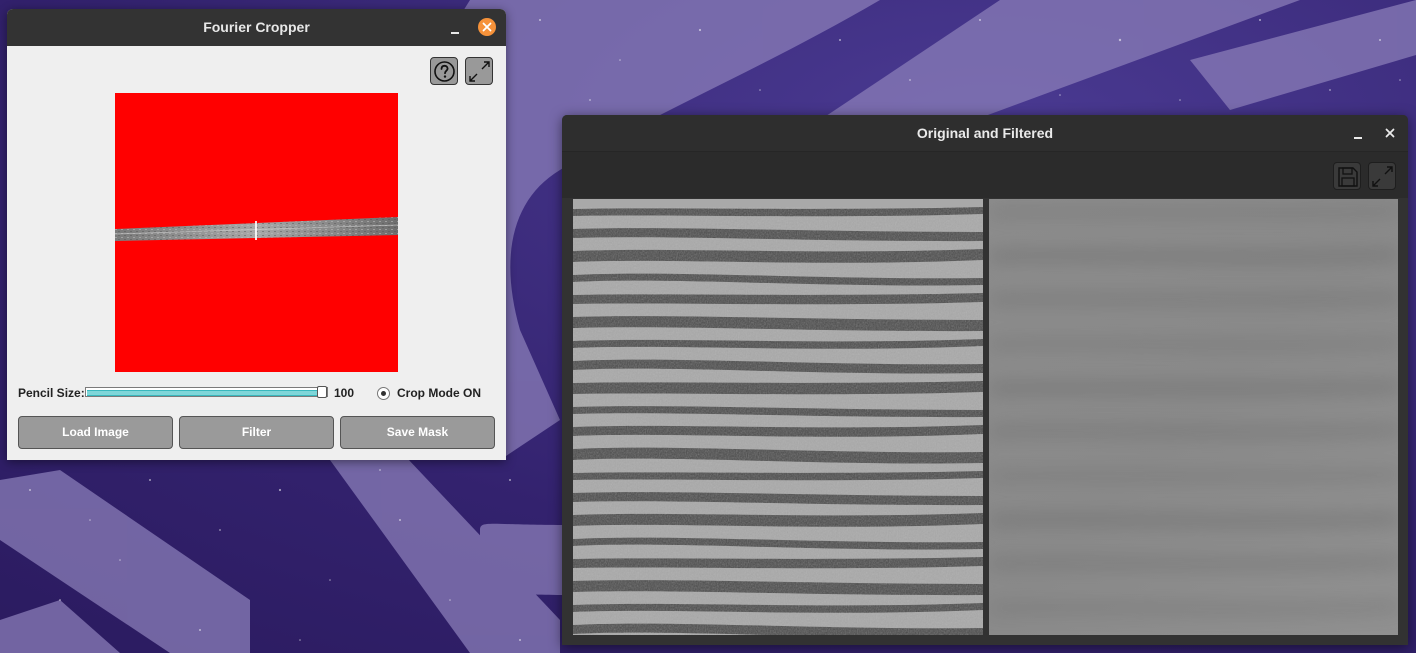 The image size is (1416, 653). What do you see at coordinates (985, 175) in the screenshot?
I see `filtered-toolbar` at bounding box center [985, 175].